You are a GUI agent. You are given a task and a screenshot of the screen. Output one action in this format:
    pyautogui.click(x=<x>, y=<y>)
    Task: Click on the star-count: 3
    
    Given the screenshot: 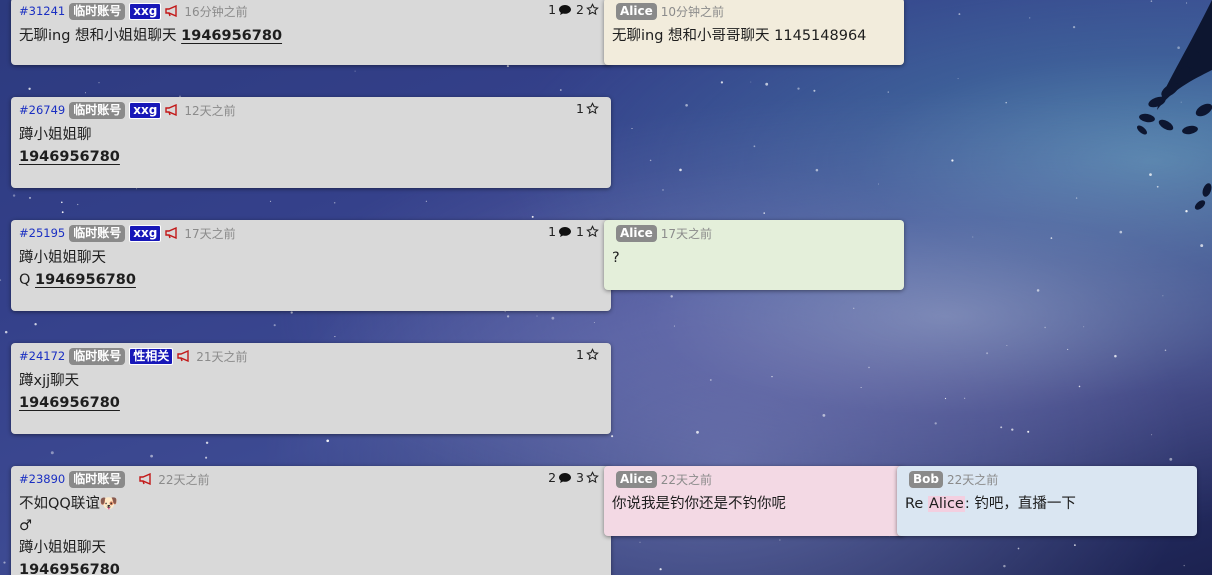 What is the action you would take?
    pyautogui.click(x=587, y=477)
    